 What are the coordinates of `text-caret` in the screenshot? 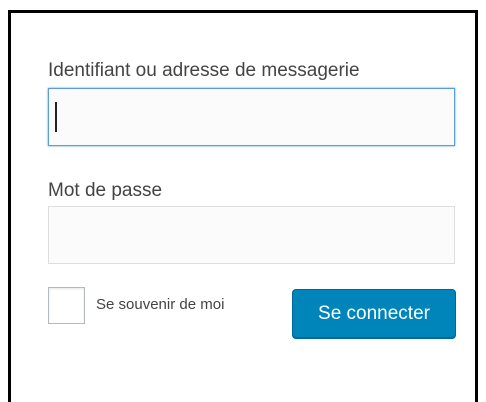 It's located at (56, 117).